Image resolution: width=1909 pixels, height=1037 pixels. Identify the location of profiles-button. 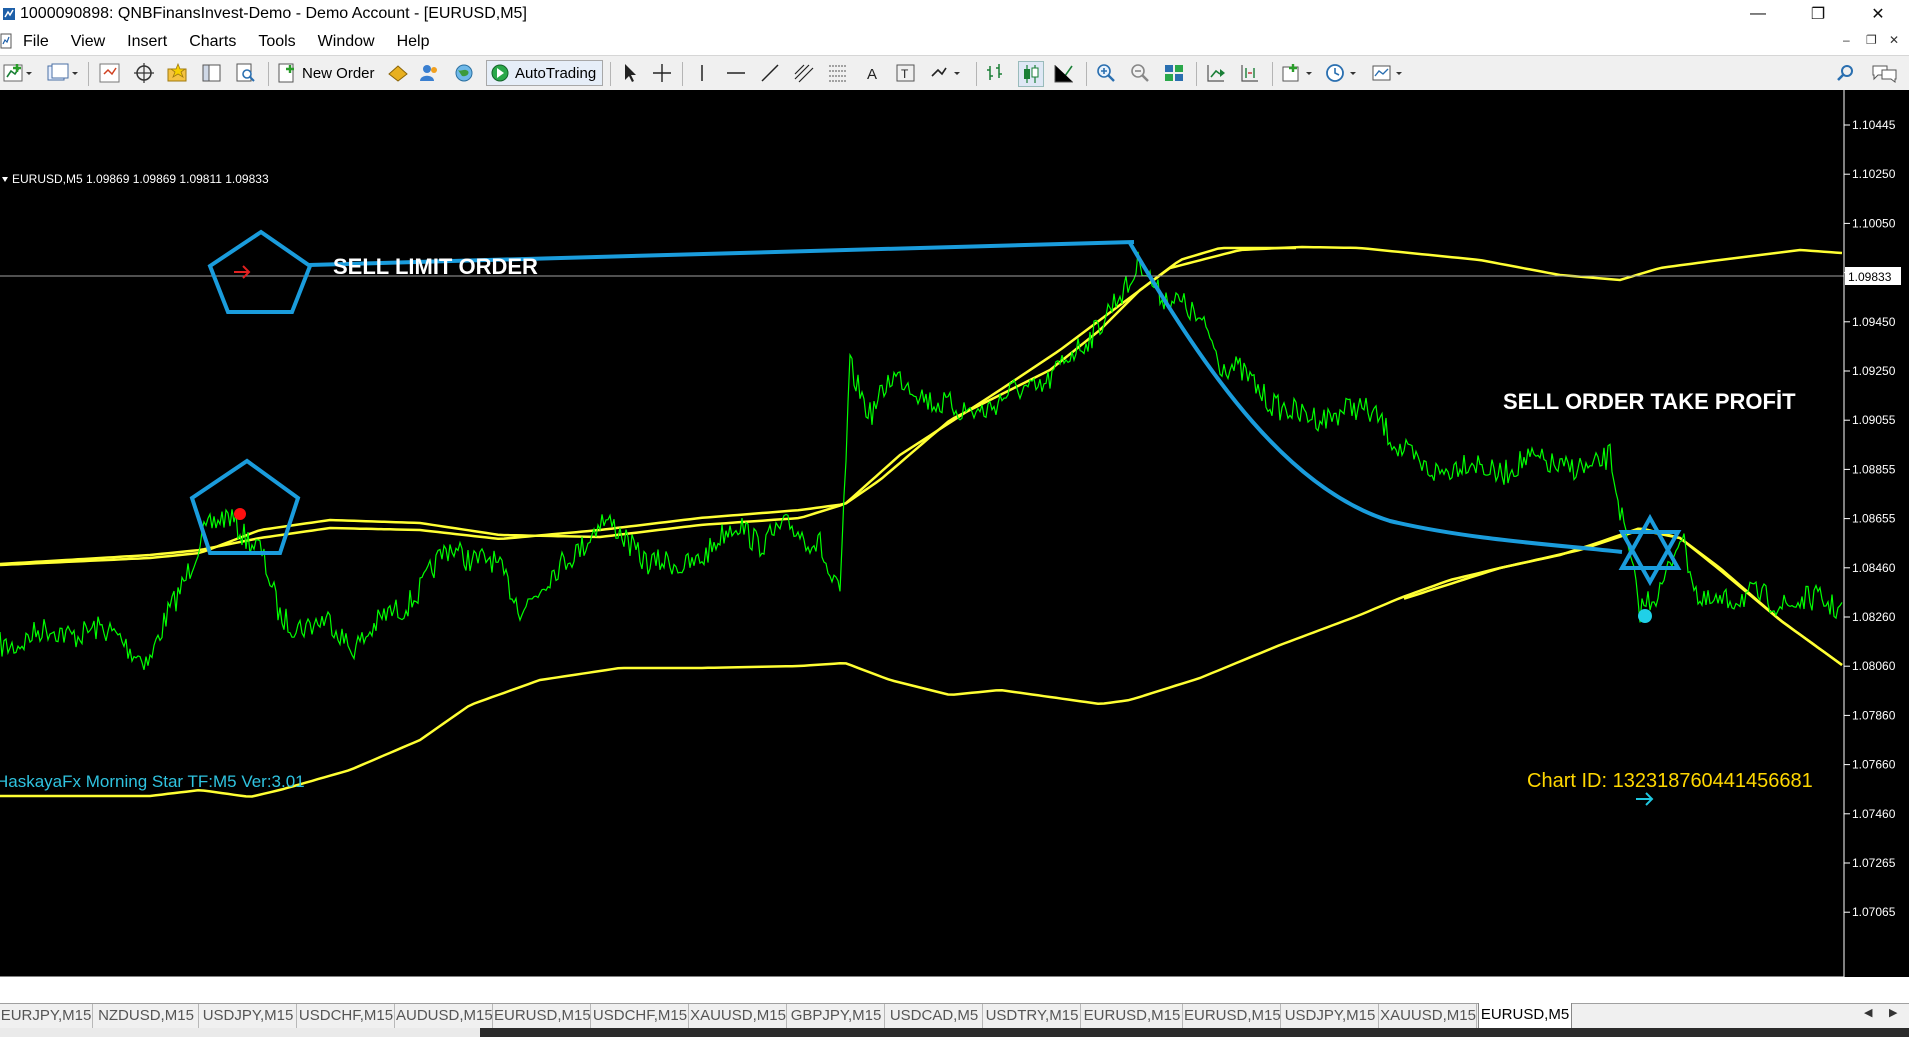
(63, 73).